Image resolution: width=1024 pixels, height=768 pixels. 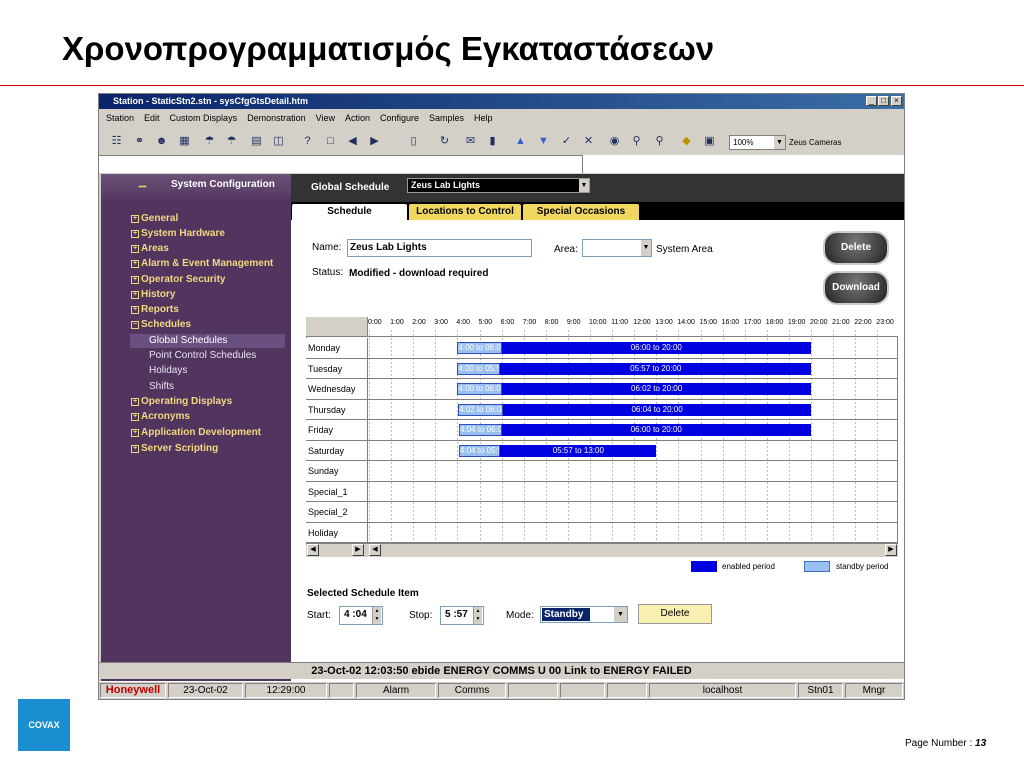 I want to click on sidebar-item-operating-displays: + Operating Displays, so click(x=181, y=401).